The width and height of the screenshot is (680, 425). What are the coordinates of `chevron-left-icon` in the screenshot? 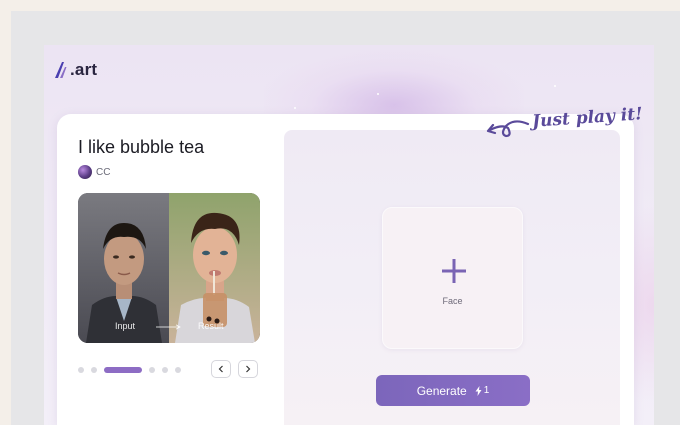 It's located at (220, 369).